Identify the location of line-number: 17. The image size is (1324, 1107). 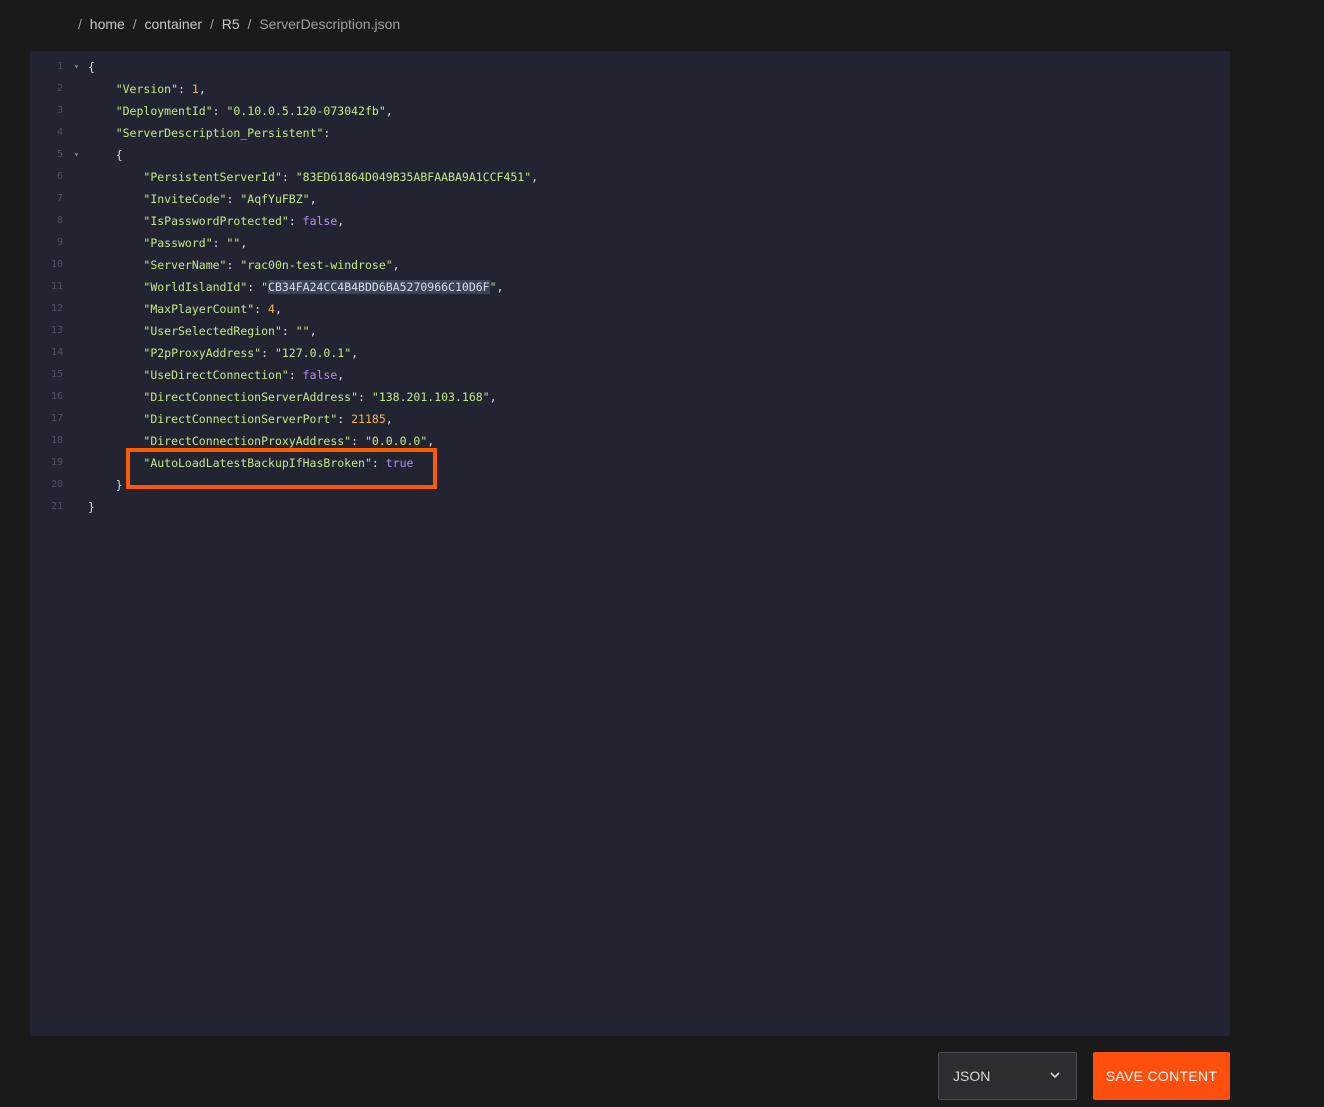
(56, 418).